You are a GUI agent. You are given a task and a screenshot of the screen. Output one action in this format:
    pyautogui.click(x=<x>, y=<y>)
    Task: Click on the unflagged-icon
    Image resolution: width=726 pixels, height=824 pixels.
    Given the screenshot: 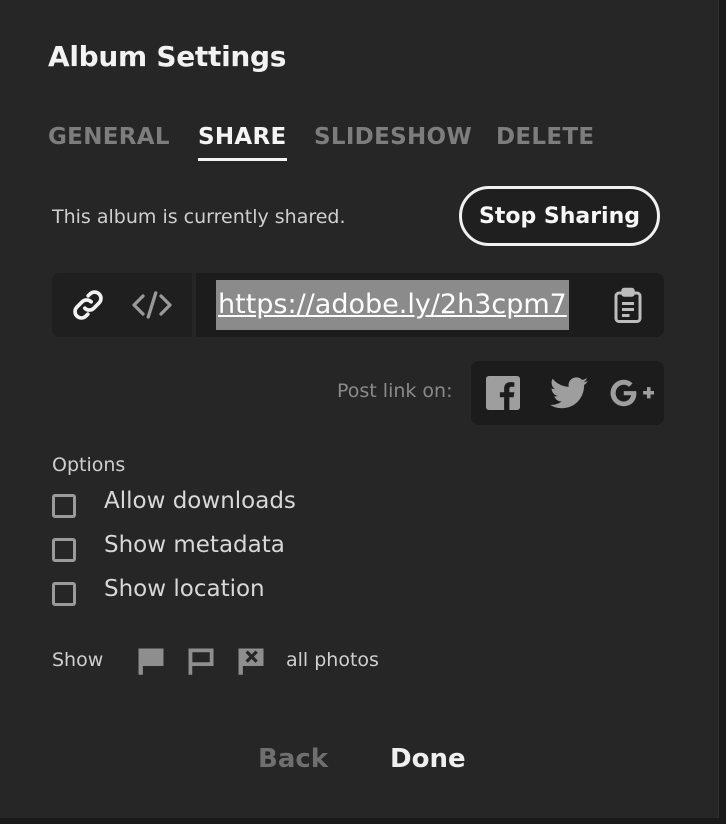 What is the action you would take?
    pyautogui.click(x=201, y=663)
    